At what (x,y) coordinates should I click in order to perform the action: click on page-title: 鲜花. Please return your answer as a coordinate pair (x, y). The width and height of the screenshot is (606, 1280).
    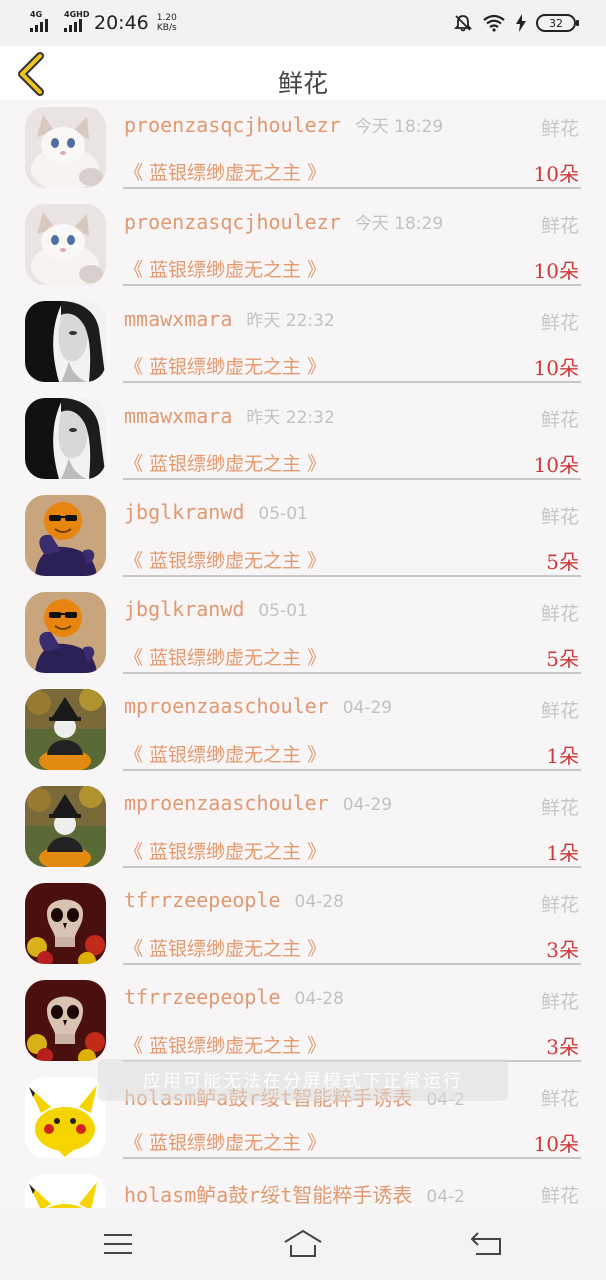
    Looking at the image, I should click on (302, 83).